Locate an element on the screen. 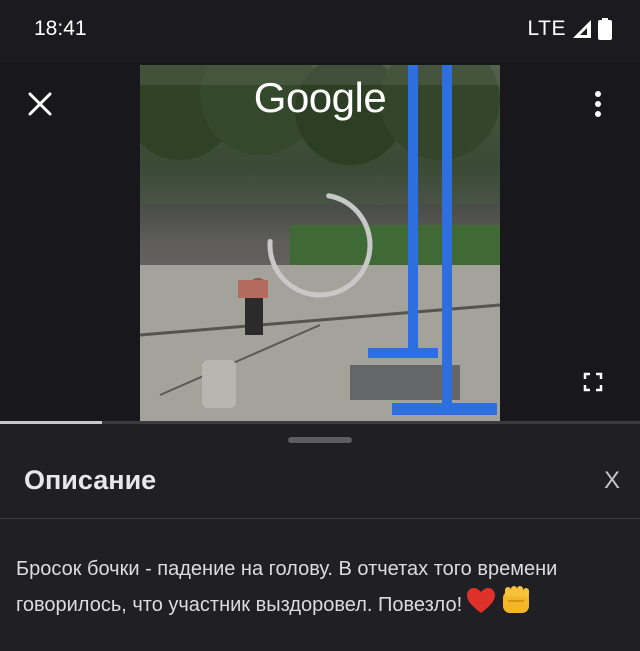  loading-spinner-icon is located at coordinates (320, 245).